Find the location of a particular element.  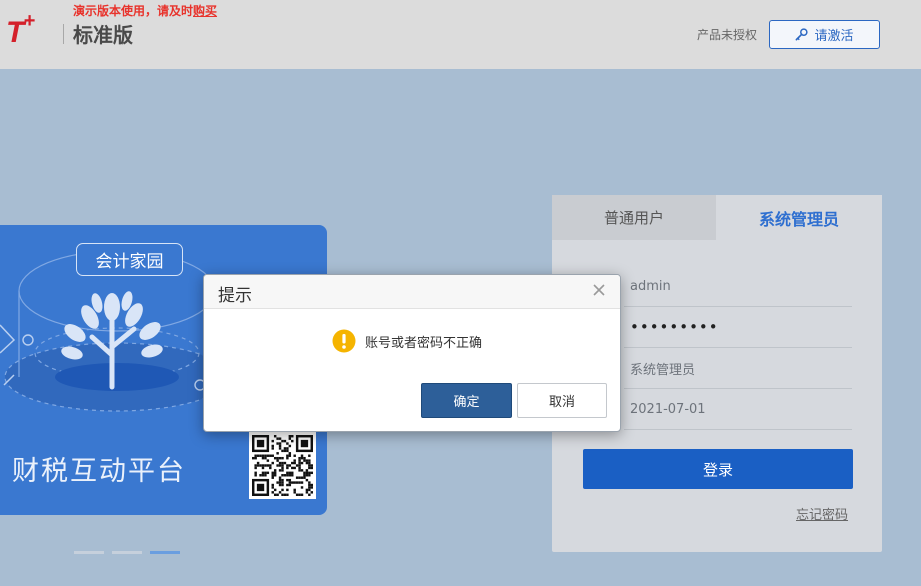

key-icon is located at coordinates (802, 34).